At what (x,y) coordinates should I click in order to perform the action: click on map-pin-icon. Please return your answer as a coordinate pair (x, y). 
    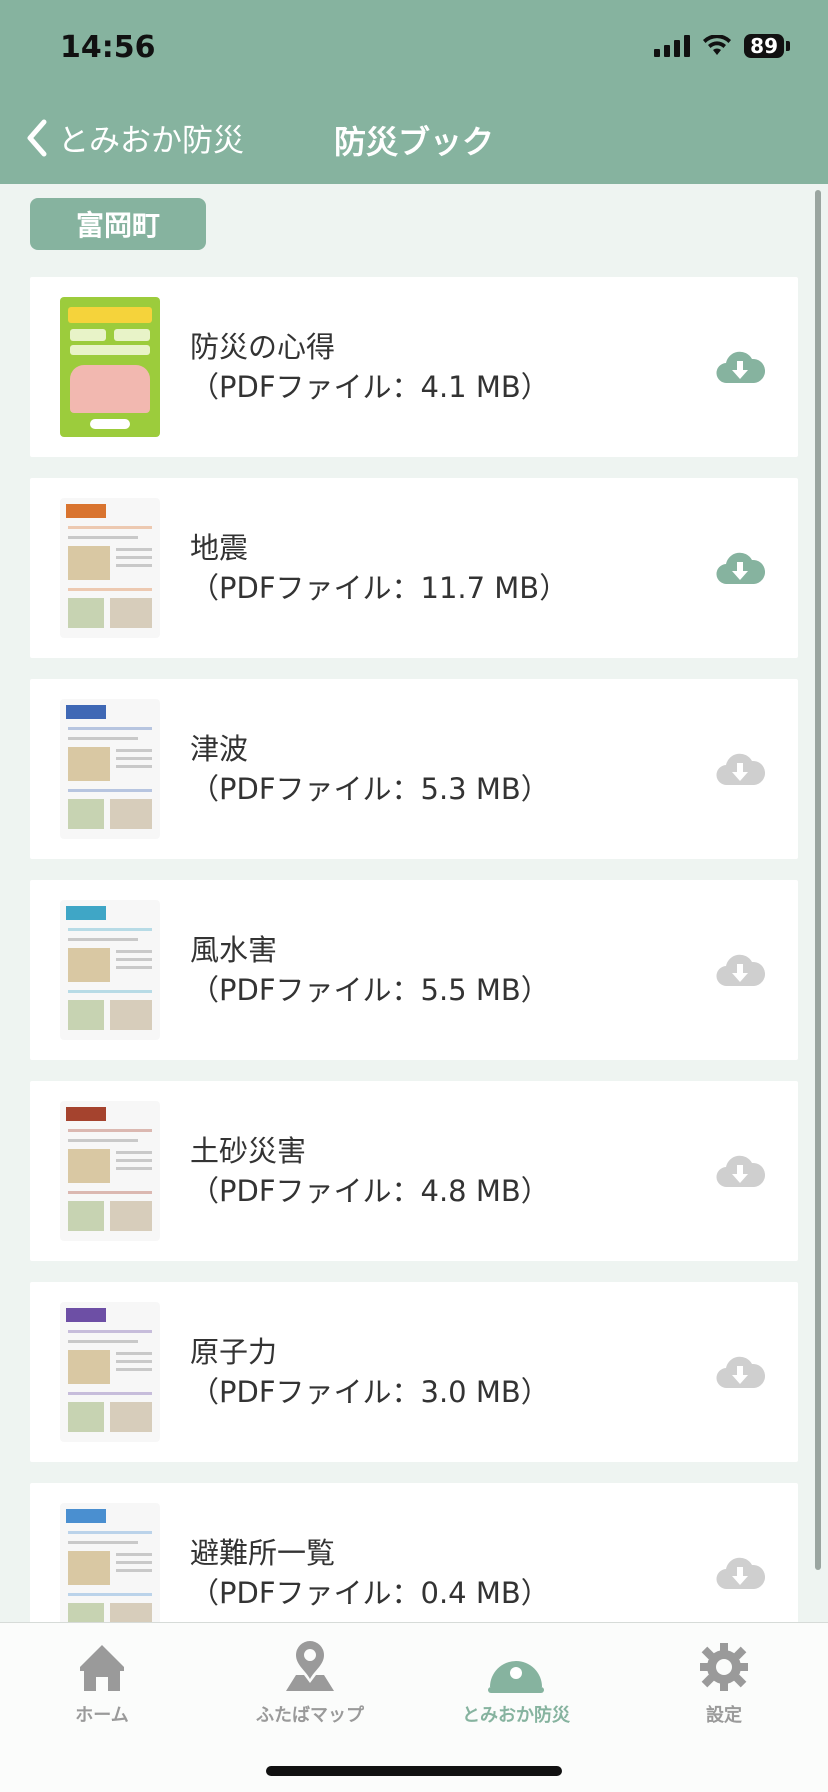
    Looking at the image, I should click on (310, 1666).